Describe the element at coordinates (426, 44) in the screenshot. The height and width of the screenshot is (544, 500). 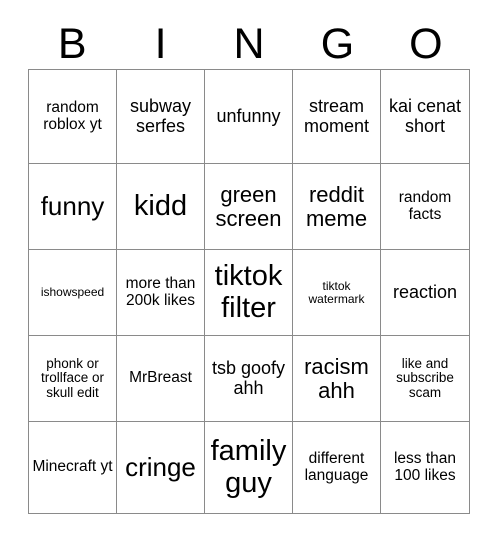
I see `bingo-header-letter-o: O` at that location.